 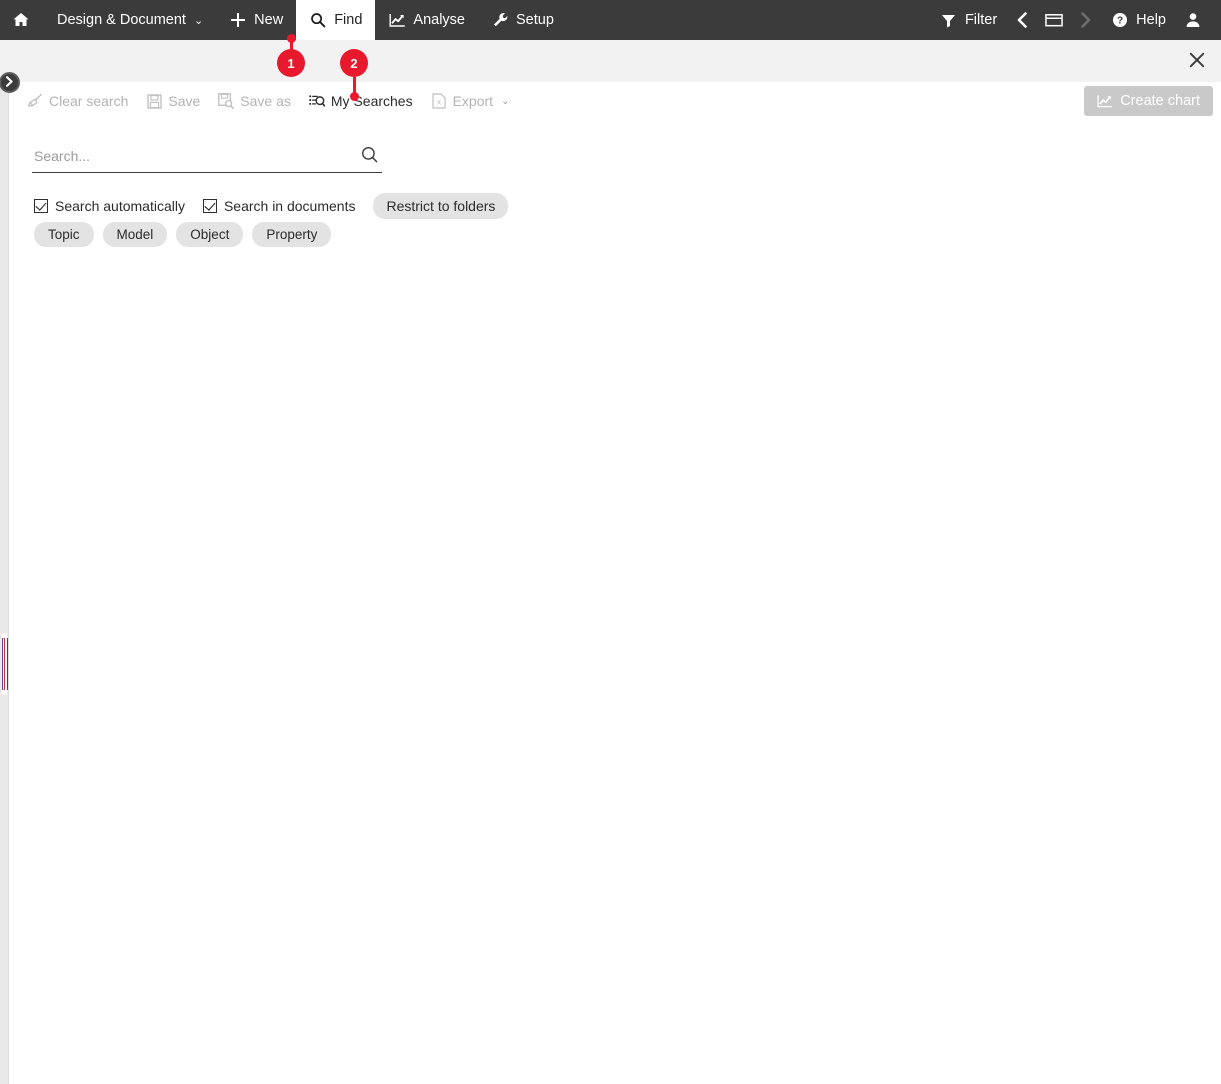 I want to click on search-submit-button, so click(x=369, y=156).